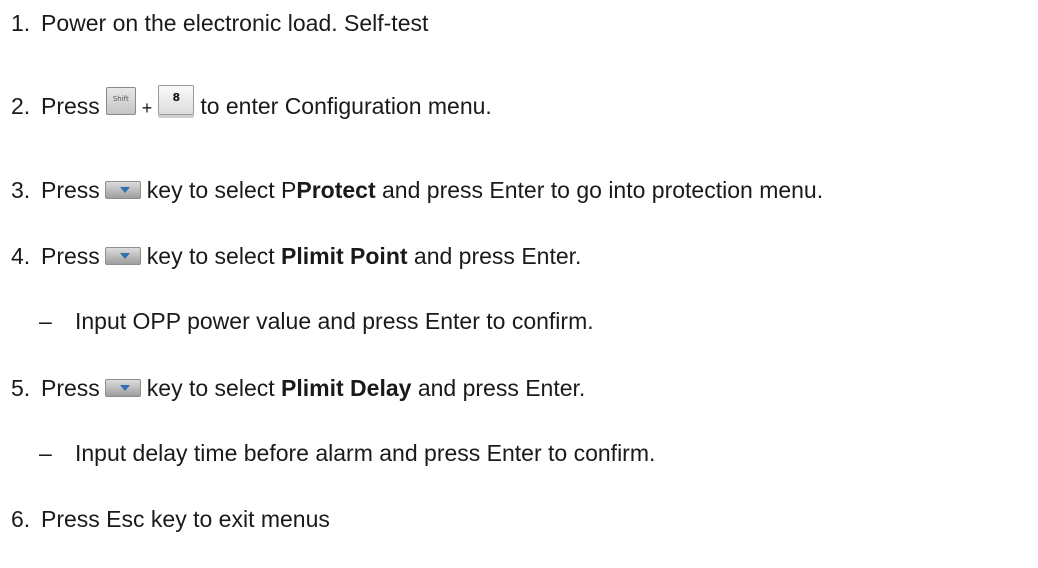  I want to click on step-number: 4., so click(21, 256).